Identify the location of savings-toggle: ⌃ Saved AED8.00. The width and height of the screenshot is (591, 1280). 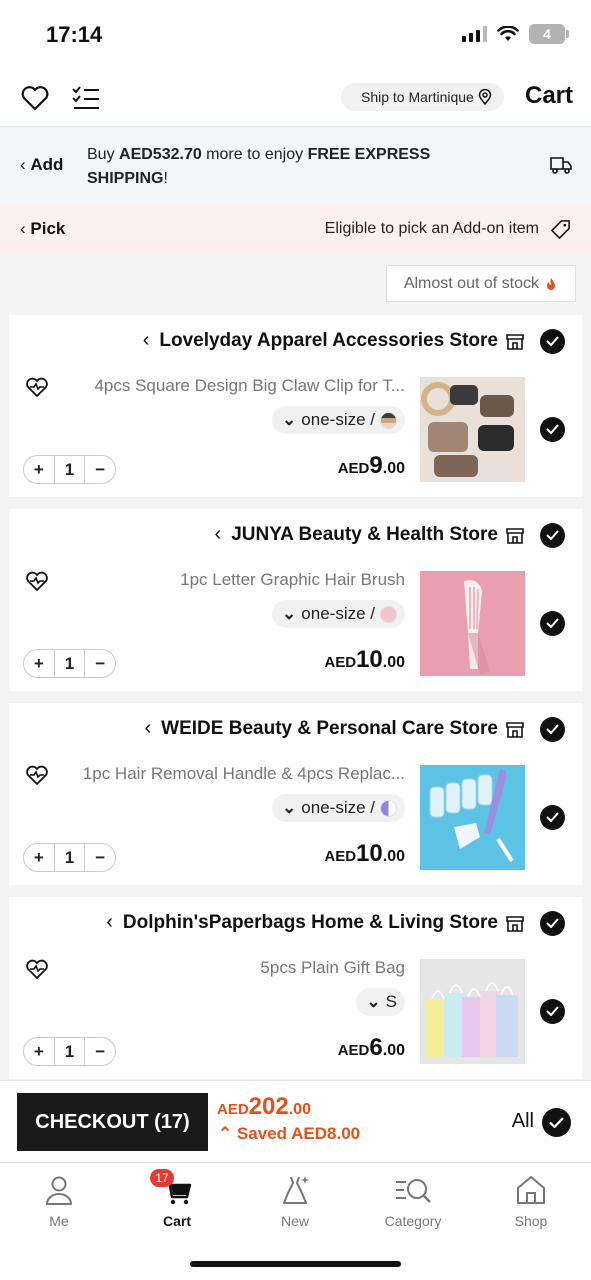
(289, 1134).